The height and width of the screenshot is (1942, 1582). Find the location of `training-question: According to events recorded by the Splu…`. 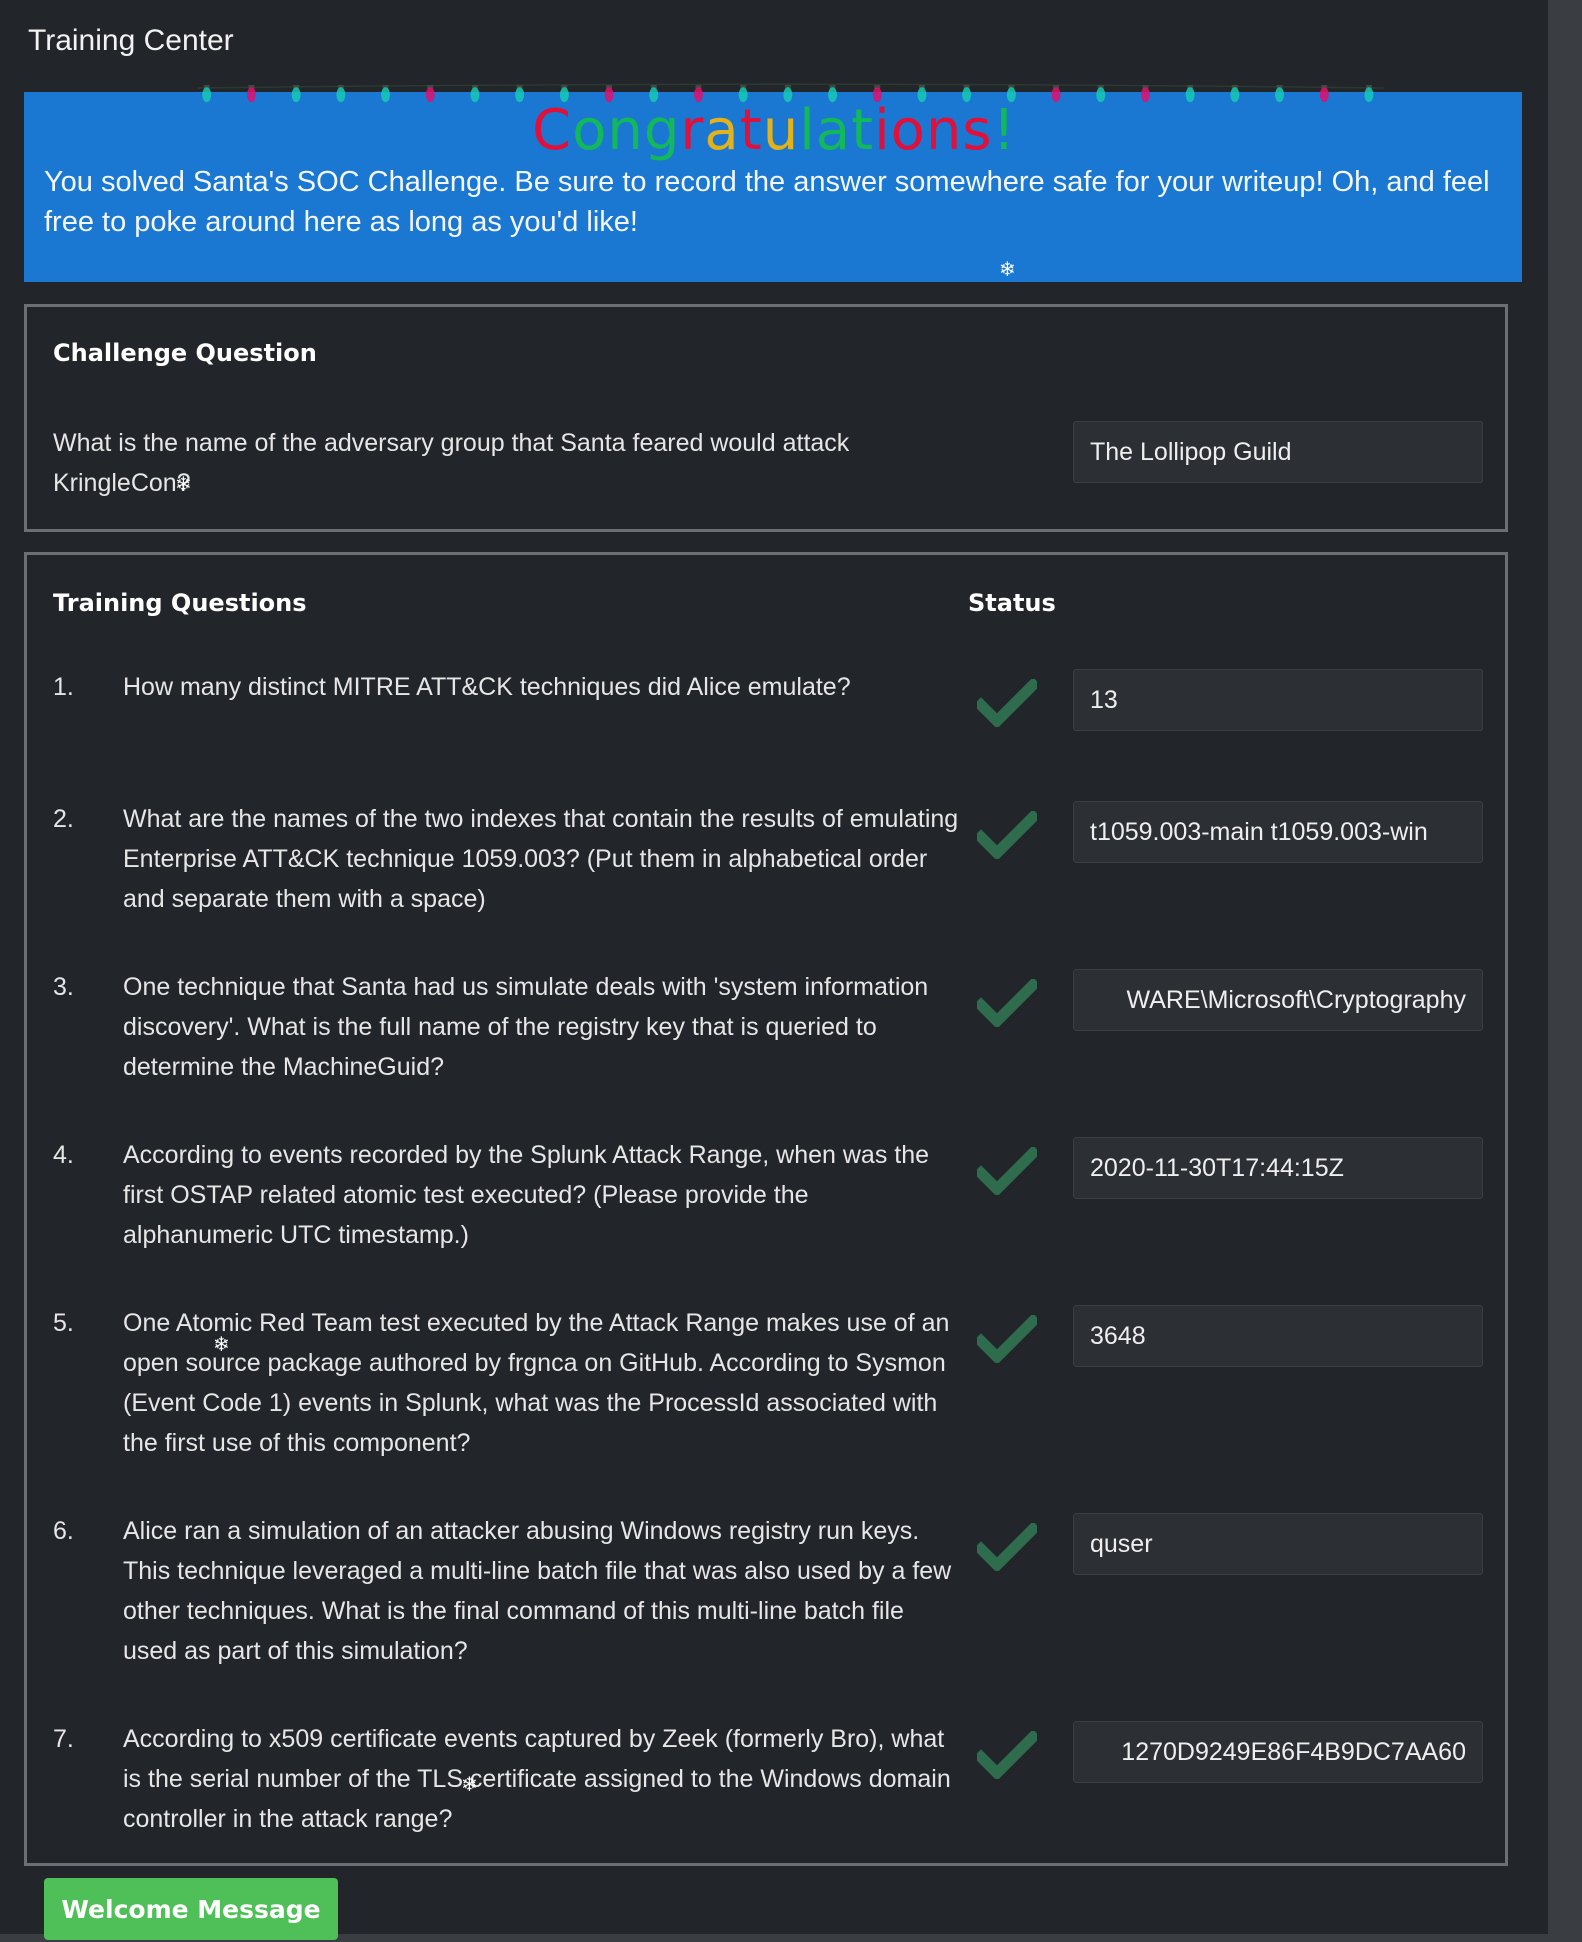

training-question: According to events recorded by the Splu… is located at coordinates (526, 1195).